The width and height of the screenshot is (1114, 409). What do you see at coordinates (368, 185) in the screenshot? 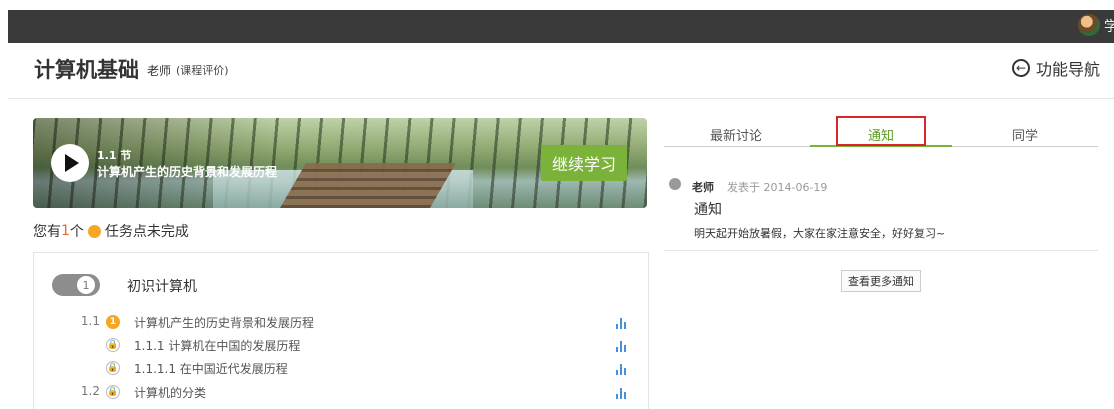
I see `banner-boardwalk-image` at bounding box center [368, 185].